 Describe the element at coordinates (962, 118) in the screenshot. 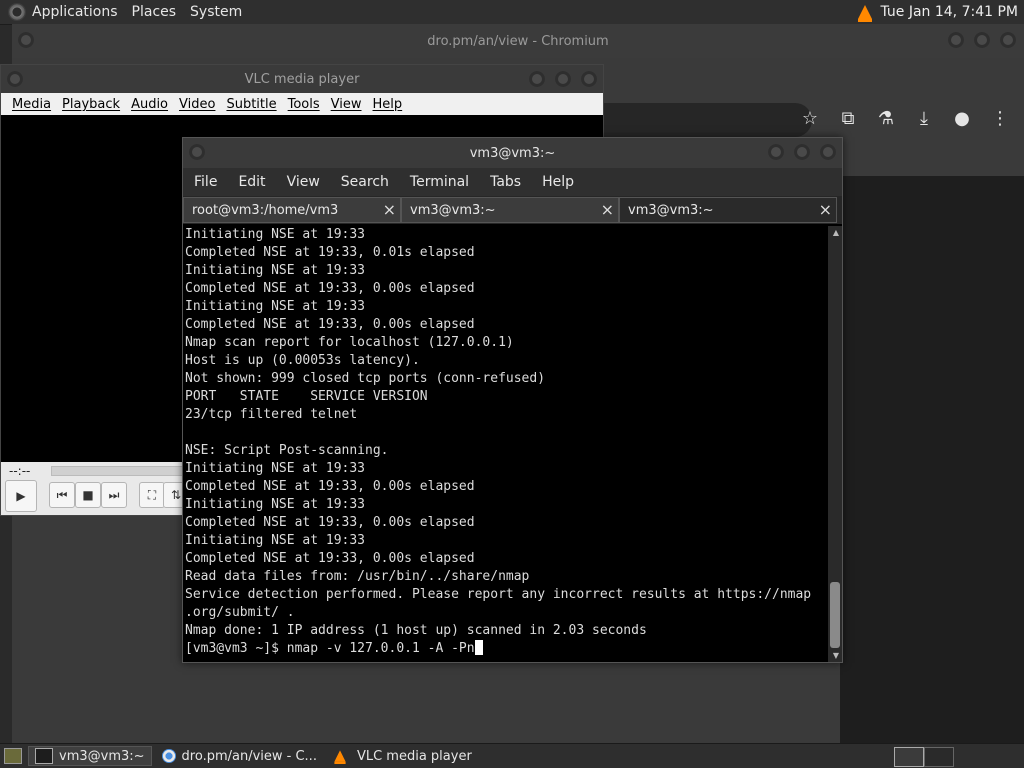

I see `profile-icon: ●` at that location.